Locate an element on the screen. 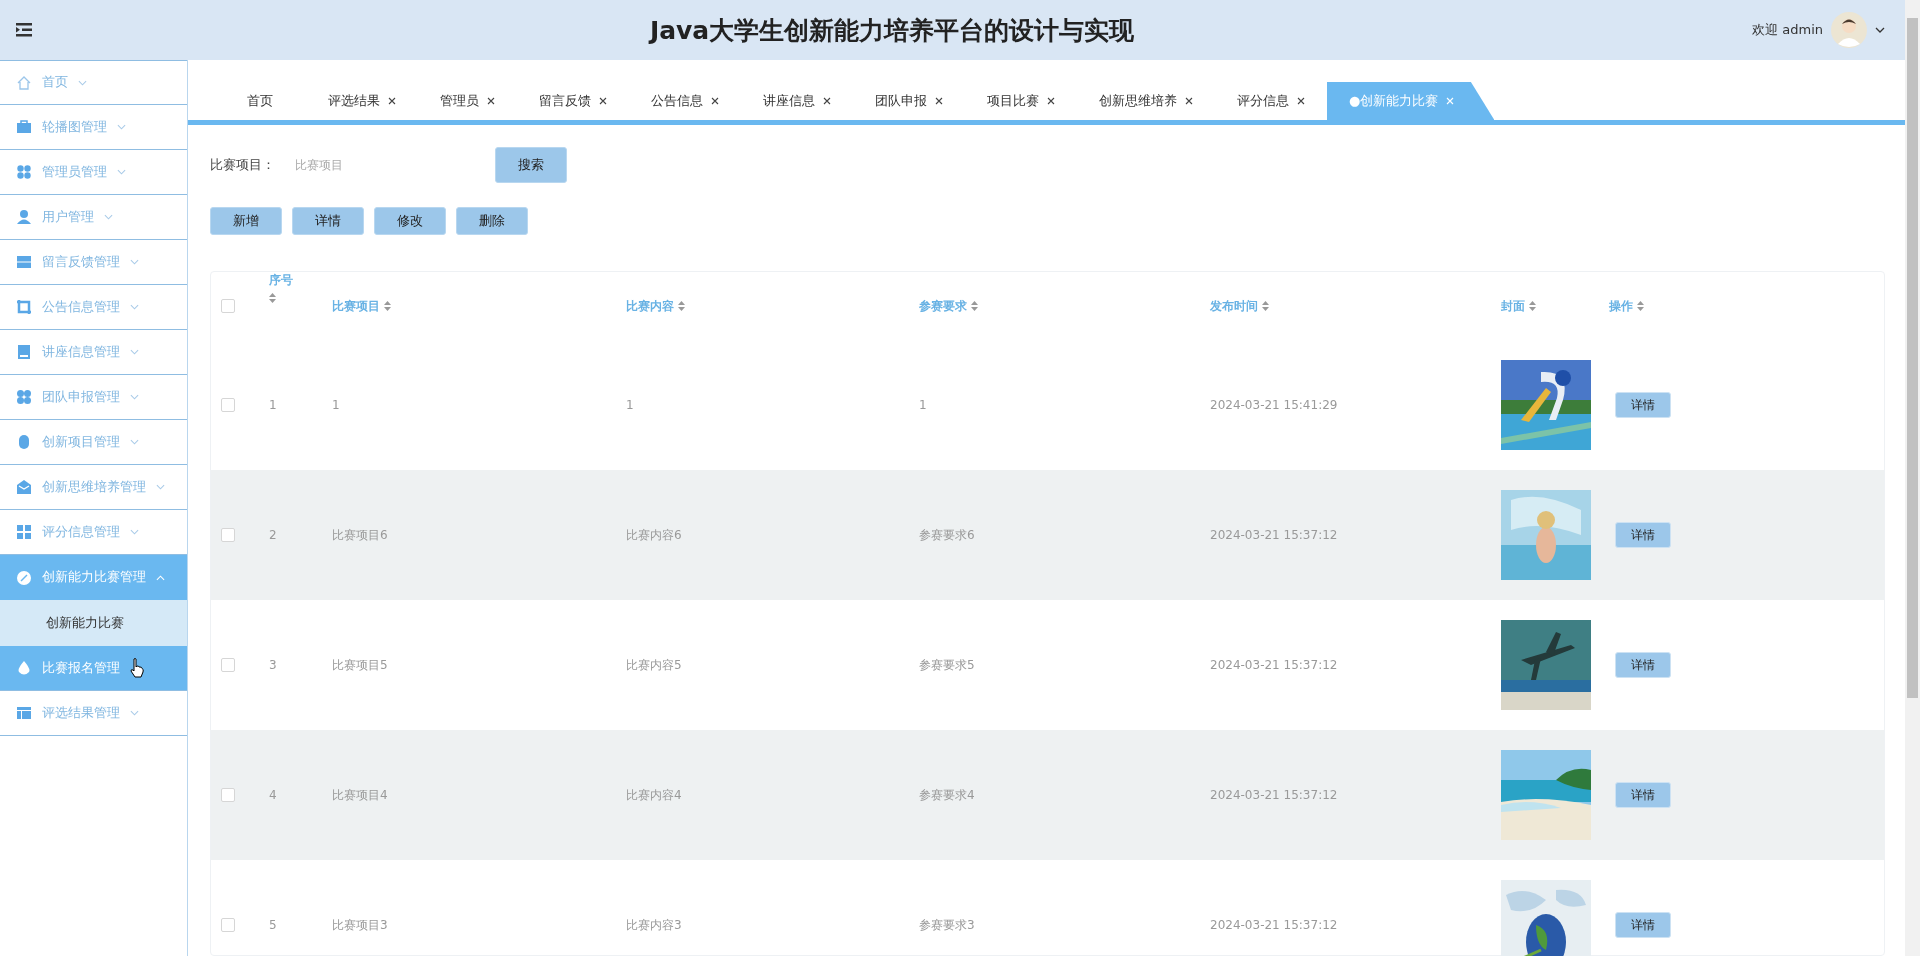 This screenshot has width=1920, height=956. column-header: 参赛要求 is located at coordinates (943, 306).